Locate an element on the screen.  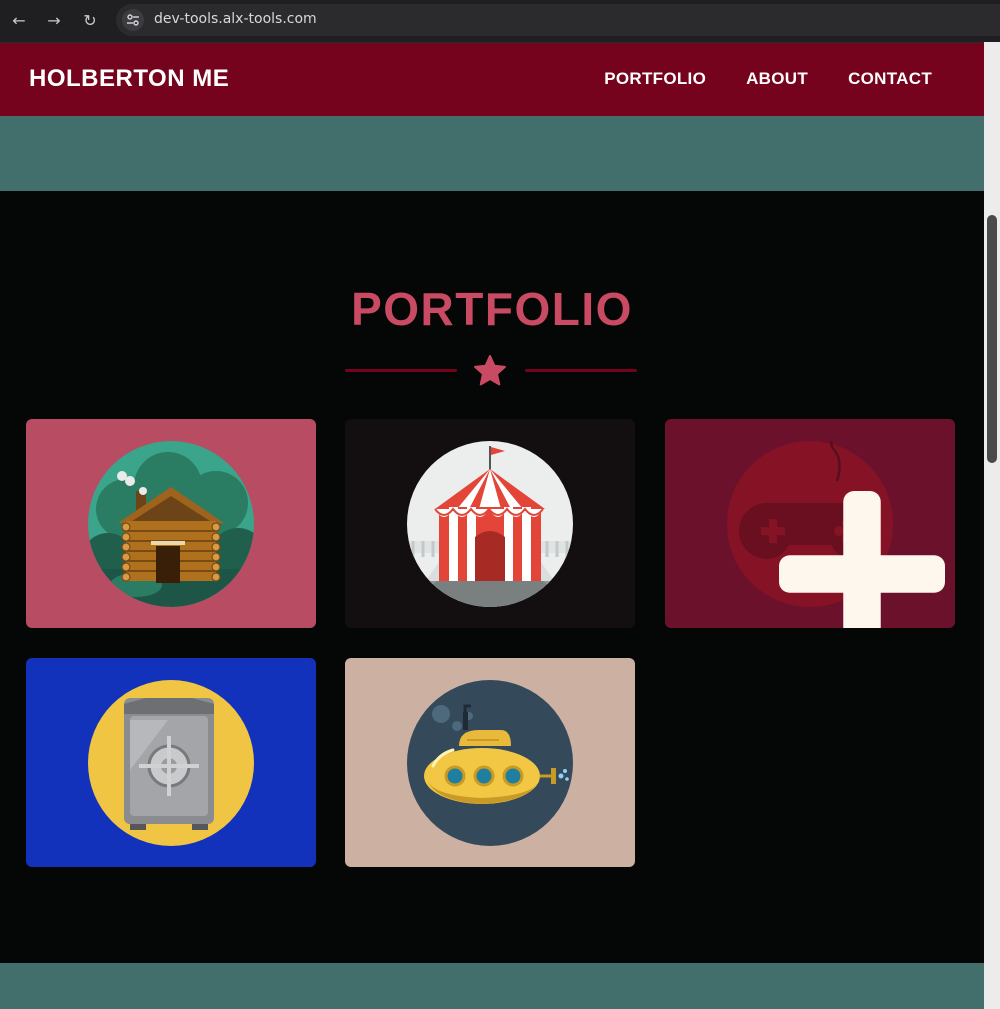
scrollbar-thumb is located at coordinates (992, 339).